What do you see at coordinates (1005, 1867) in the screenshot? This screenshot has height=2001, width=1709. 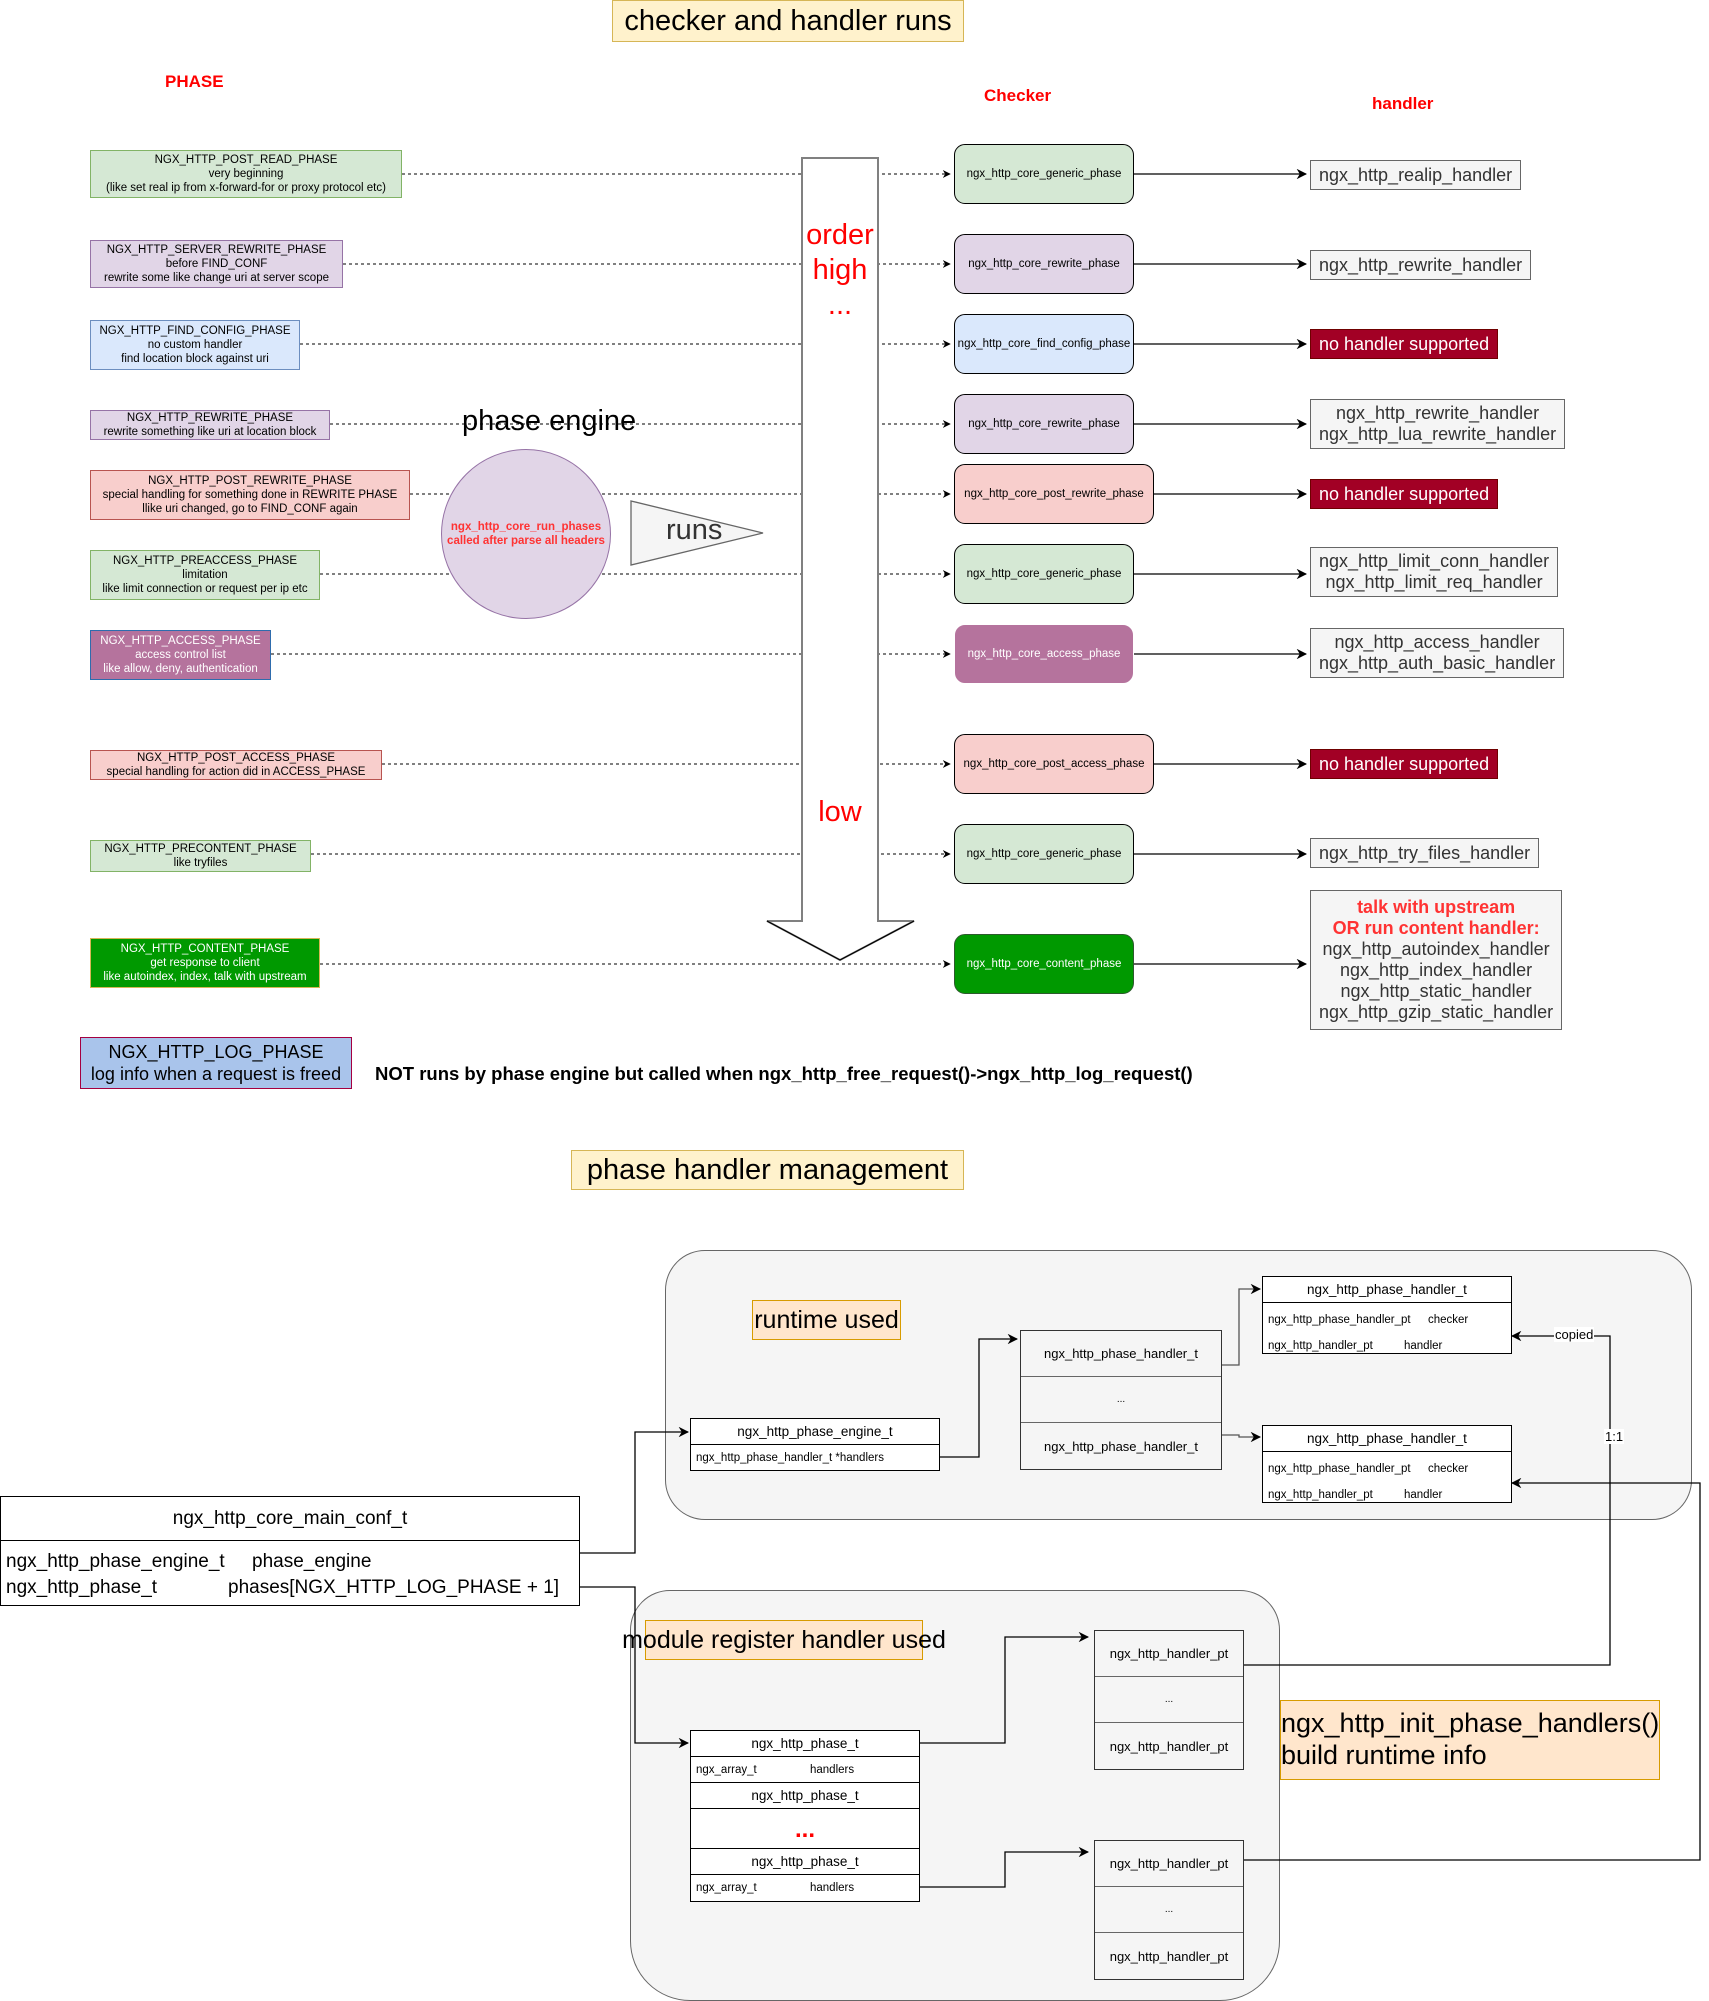 I see `edge-phase-to-pt-stack2` at bounding box center [1005, 1867].